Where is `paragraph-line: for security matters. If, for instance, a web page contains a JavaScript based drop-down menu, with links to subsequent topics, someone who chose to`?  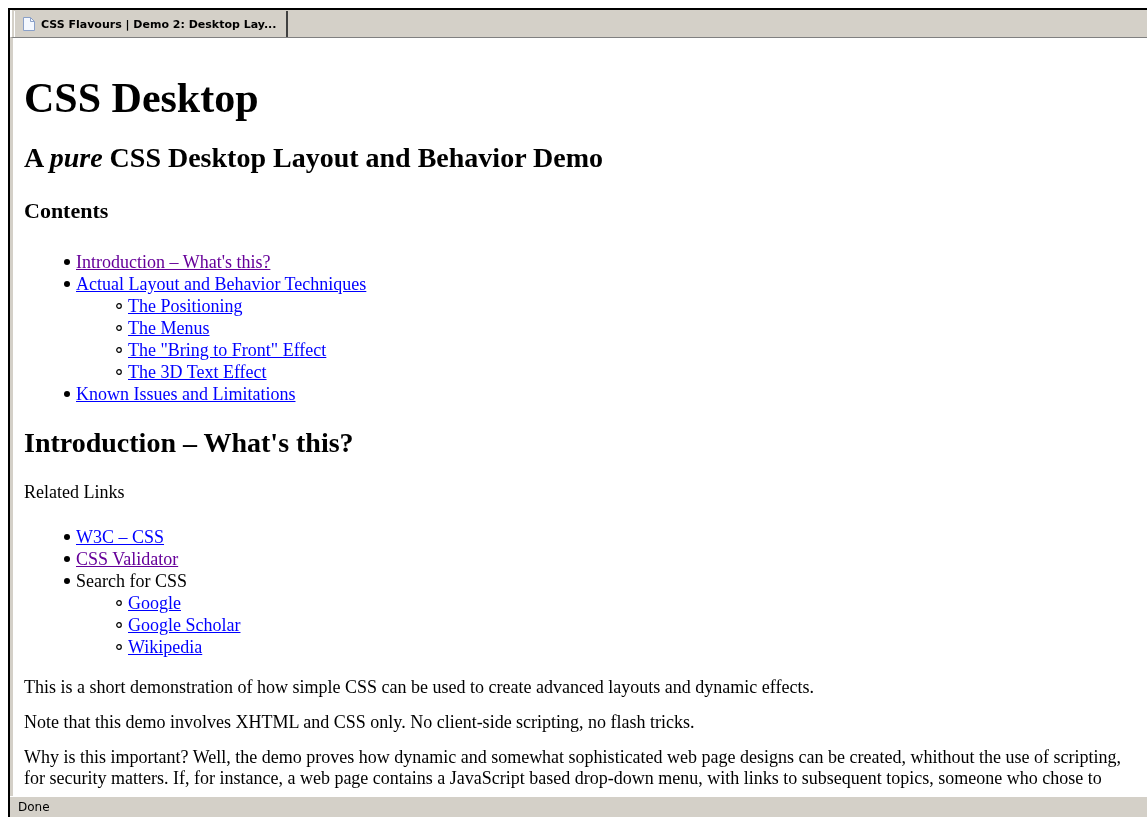 paragraph-line: for security matters. If, for instance, a web page contains a JavaScript based drop-down menu, with links to subsequent topics, someone who chose to is located at coordinates (563, 778).